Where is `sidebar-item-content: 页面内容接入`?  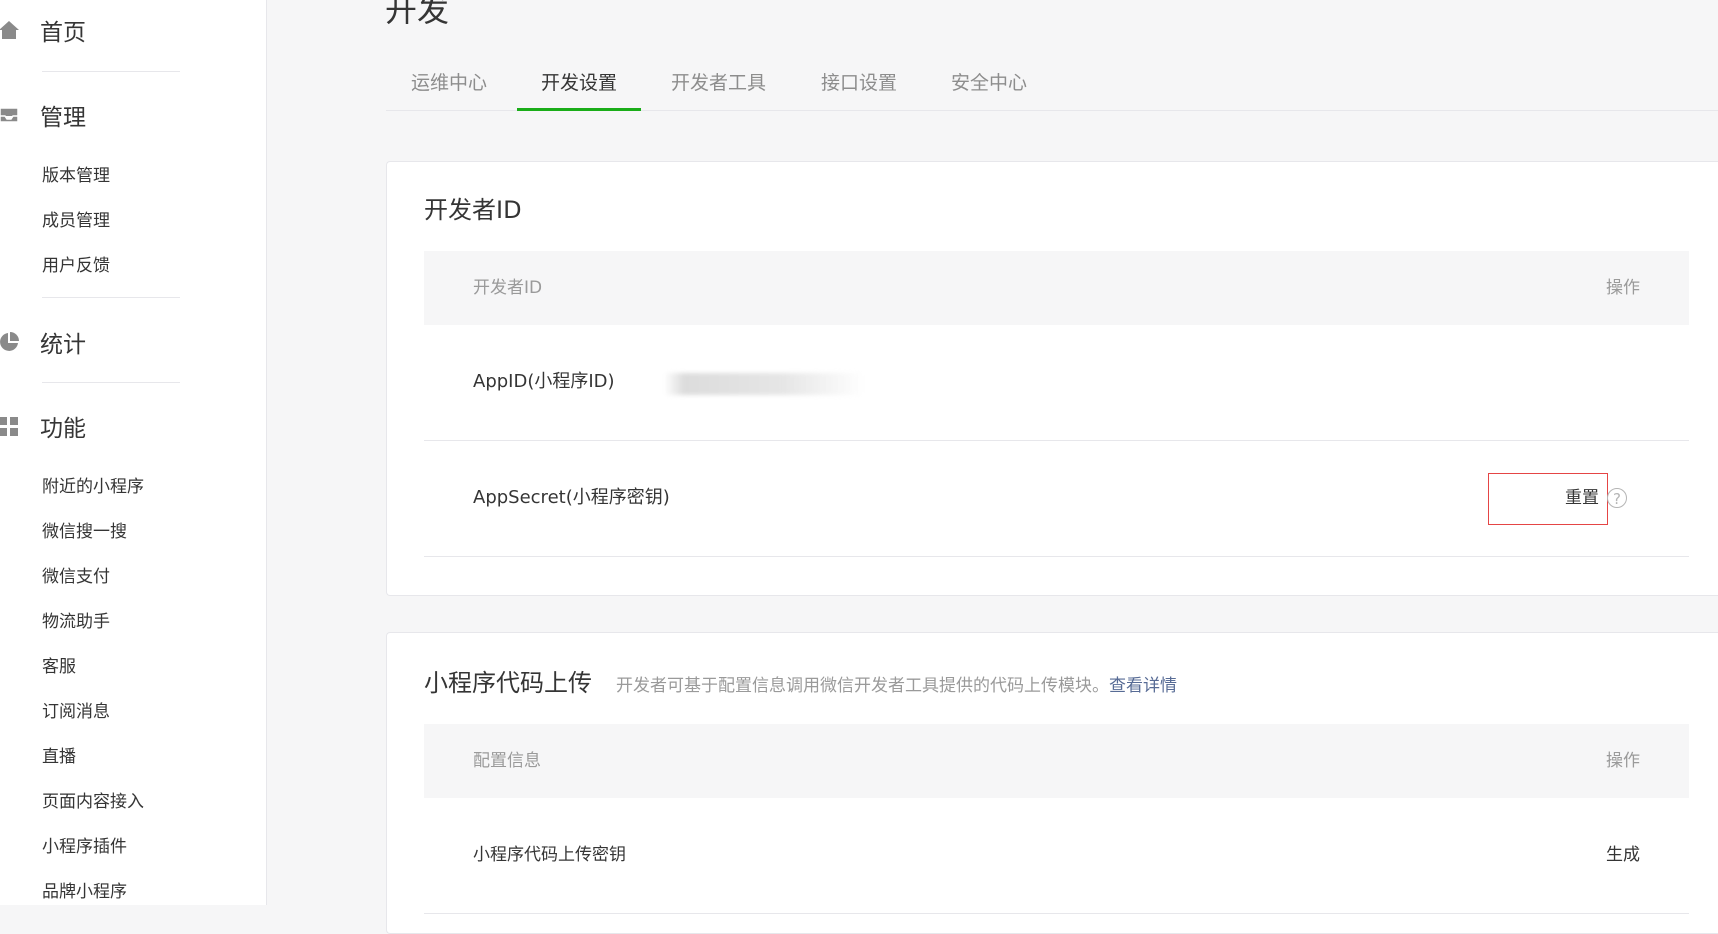 sidebar-item-content: 页面内容接入 is located at coordinates (93, 802).